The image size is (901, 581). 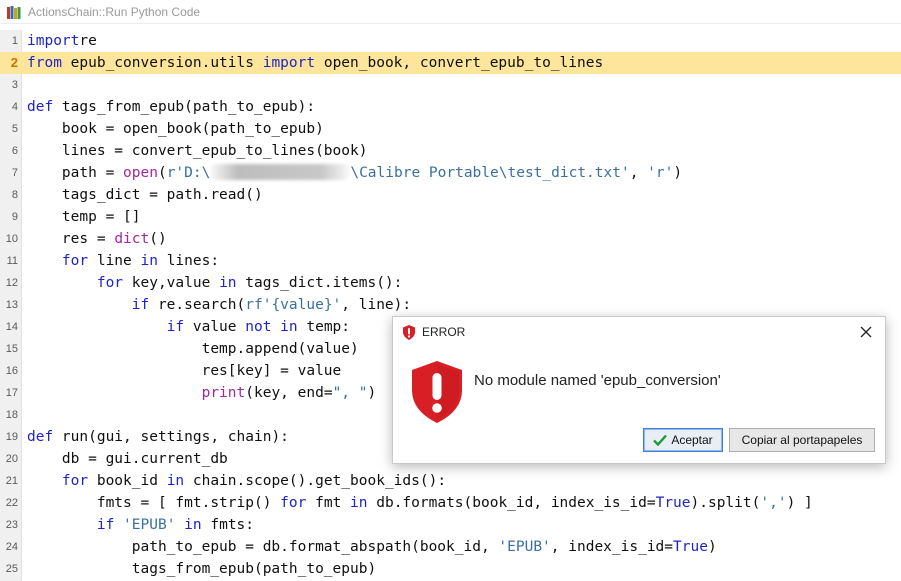 What do you see at coordinates (140, 525) in the screenshot?
I see `code-text: if 'EPUB' in fmts:` at bounding box center [140, 525].